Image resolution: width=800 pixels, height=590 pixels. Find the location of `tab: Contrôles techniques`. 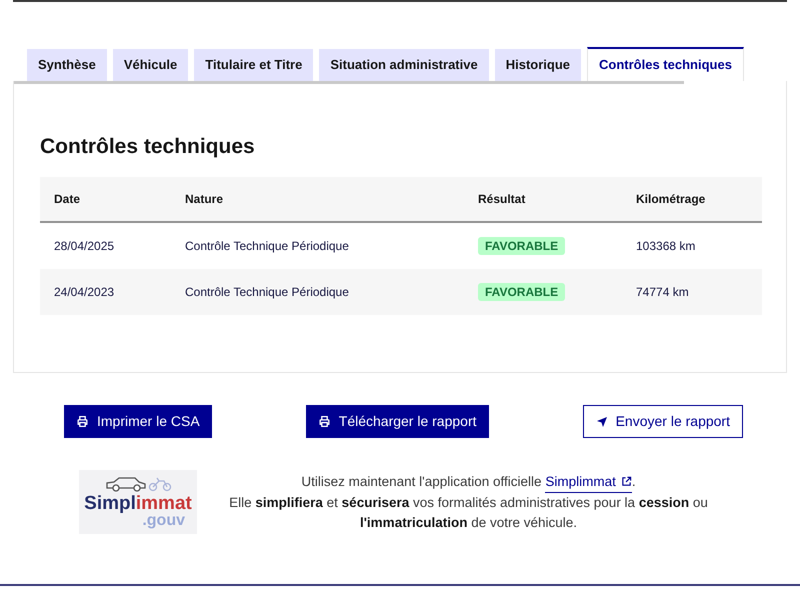

tab: Contrôles techniques is located at coordinates (665, 64).